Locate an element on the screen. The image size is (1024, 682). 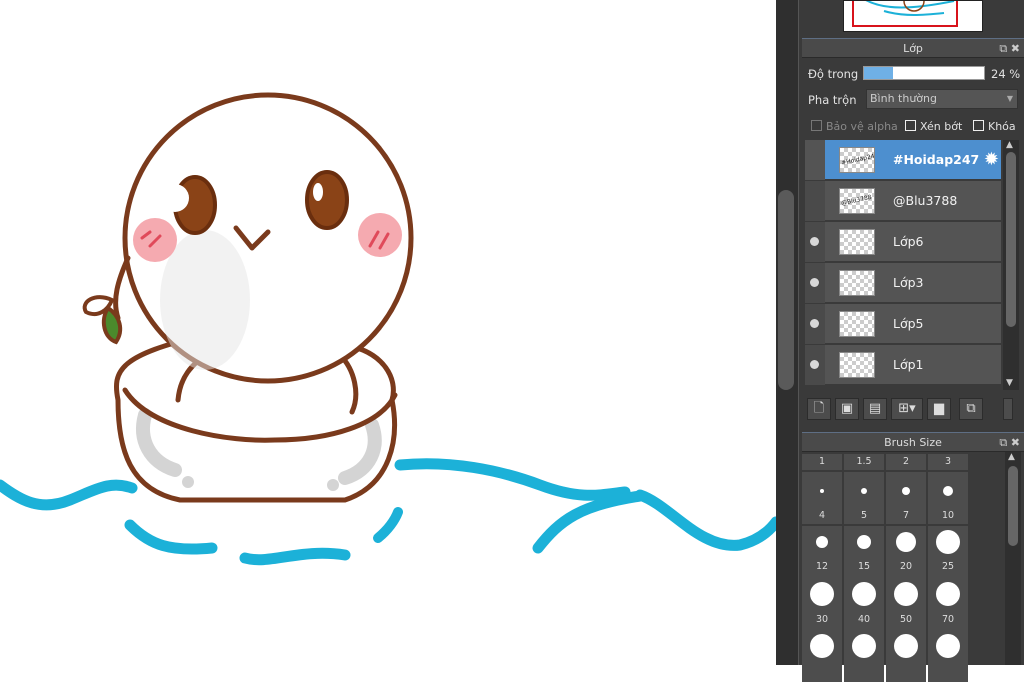
brush-size-cell: 20 is located at coordinates (906, 552).